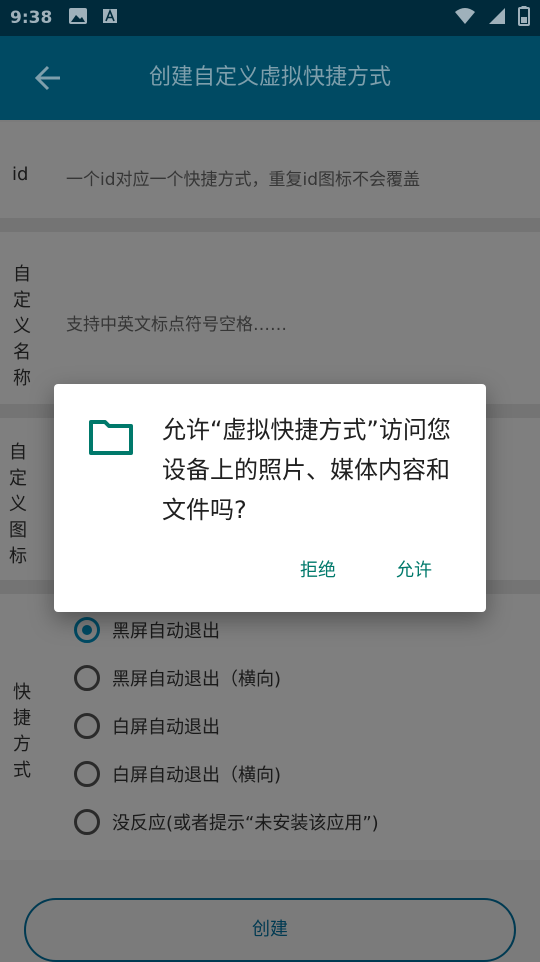 This screenshot has height=962, width=540. I want to click on icon-label-char: 自, so click(18, 452).